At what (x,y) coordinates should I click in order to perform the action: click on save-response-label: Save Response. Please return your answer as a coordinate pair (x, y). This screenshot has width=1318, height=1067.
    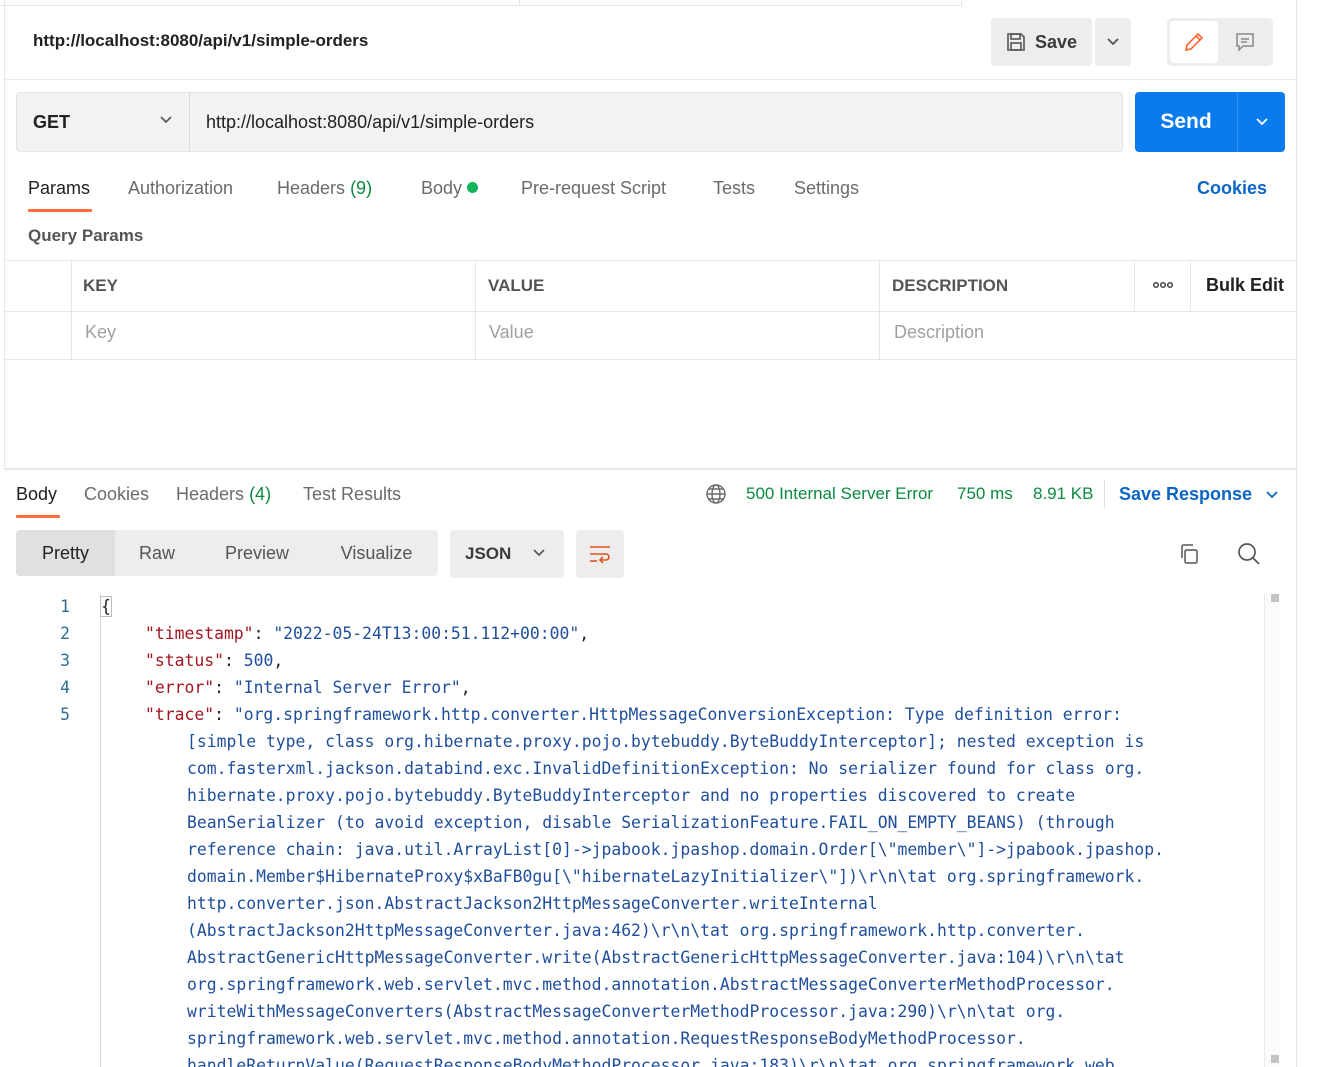
    Looking at the image, I should click on (1186, 494).